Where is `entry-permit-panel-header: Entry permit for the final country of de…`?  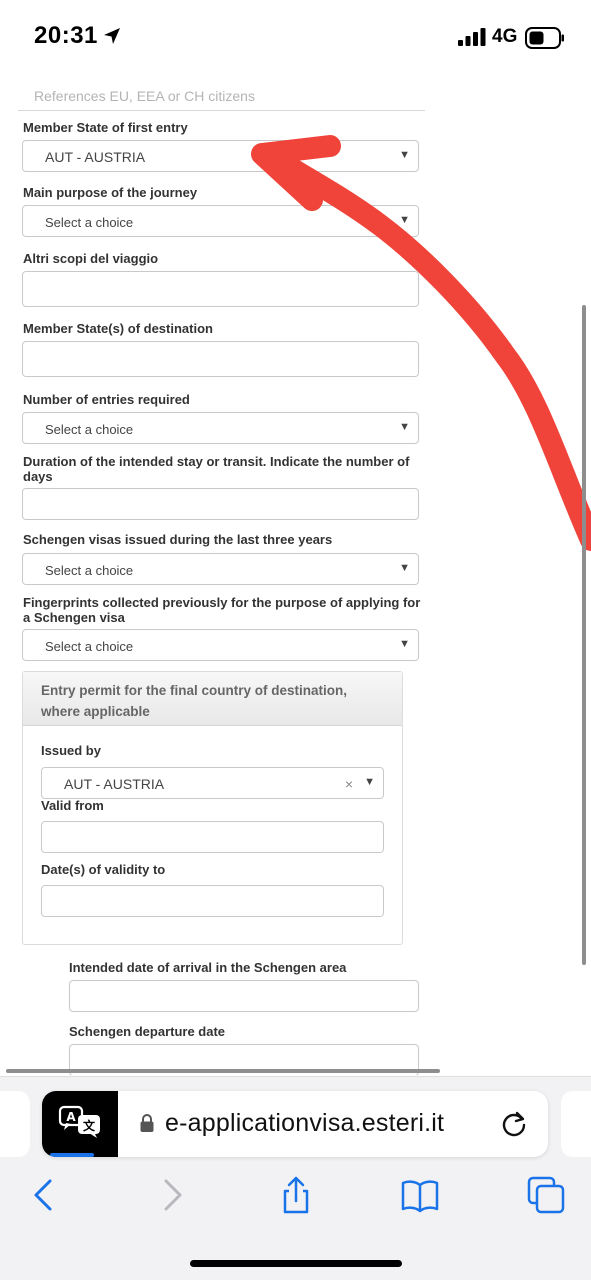 entry-permit-panel-header: Entry permit for the final country of de… is located at coordinates (212, 699).